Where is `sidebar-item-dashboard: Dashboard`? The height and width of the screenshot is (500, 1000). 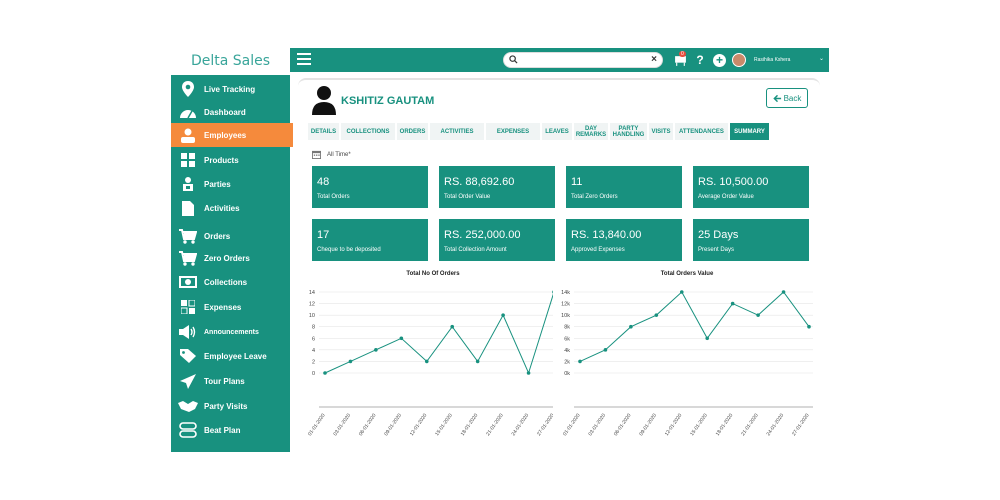 sidebar-item-dashboard: Dashboard is located at coordinates (230, 112).